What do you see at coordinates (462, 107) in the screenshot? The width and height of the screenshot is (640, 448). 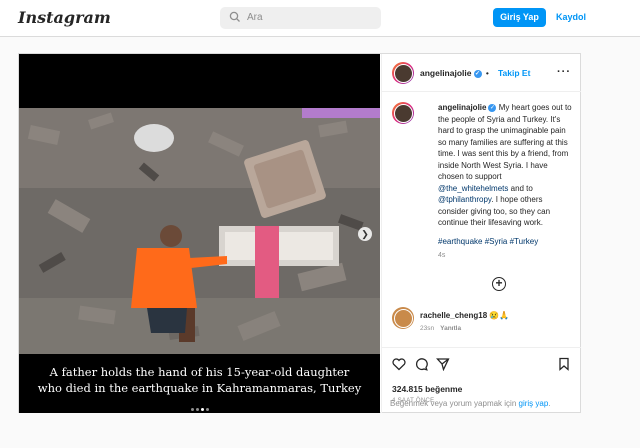 I see `caption-author: angelinajolie` at bounding box center [462, 107].